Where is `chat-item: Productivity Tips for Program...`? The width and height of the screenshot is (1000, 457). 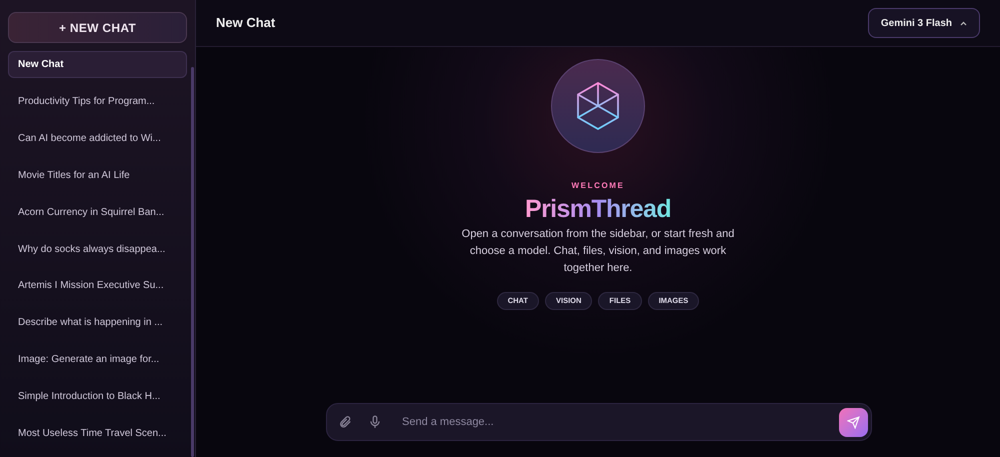
chat-item: Productivity Tips for Program... is located at coordinates (97, 101).